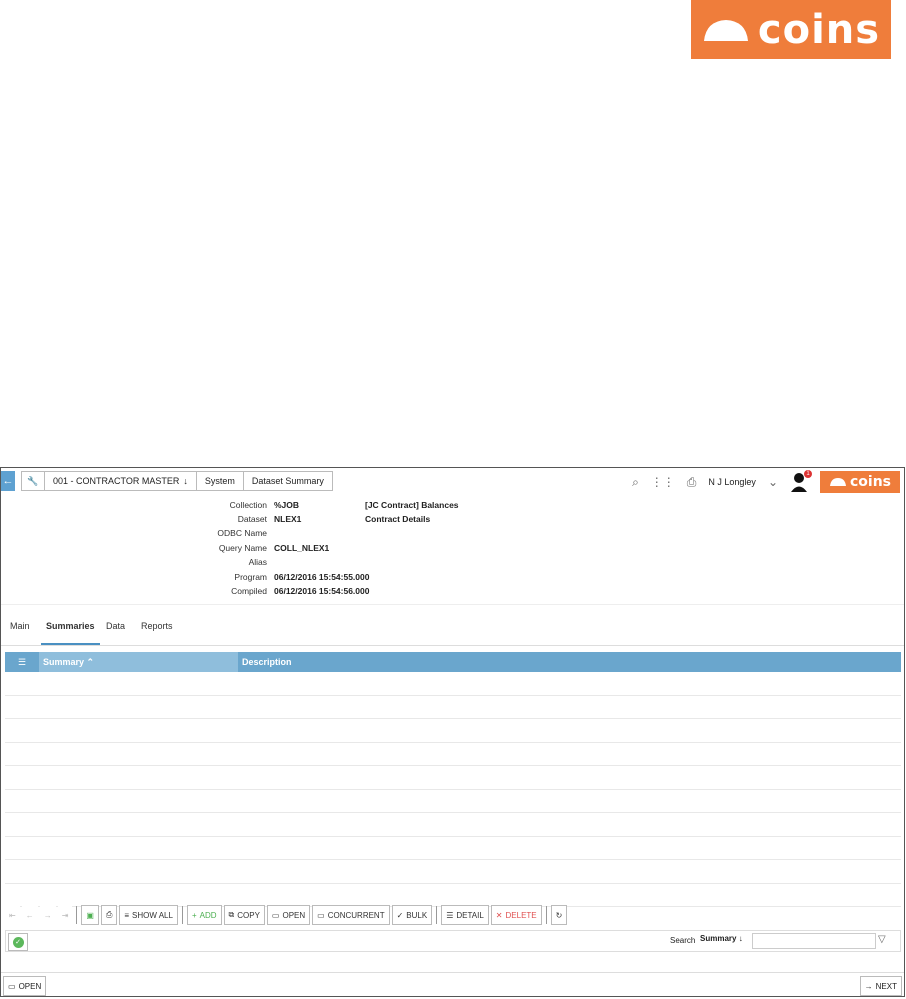  What do you see at coordinates (242, 533) in the screenshot?
I see `info-label: ODBC Name` at bounding box center [242, 533].